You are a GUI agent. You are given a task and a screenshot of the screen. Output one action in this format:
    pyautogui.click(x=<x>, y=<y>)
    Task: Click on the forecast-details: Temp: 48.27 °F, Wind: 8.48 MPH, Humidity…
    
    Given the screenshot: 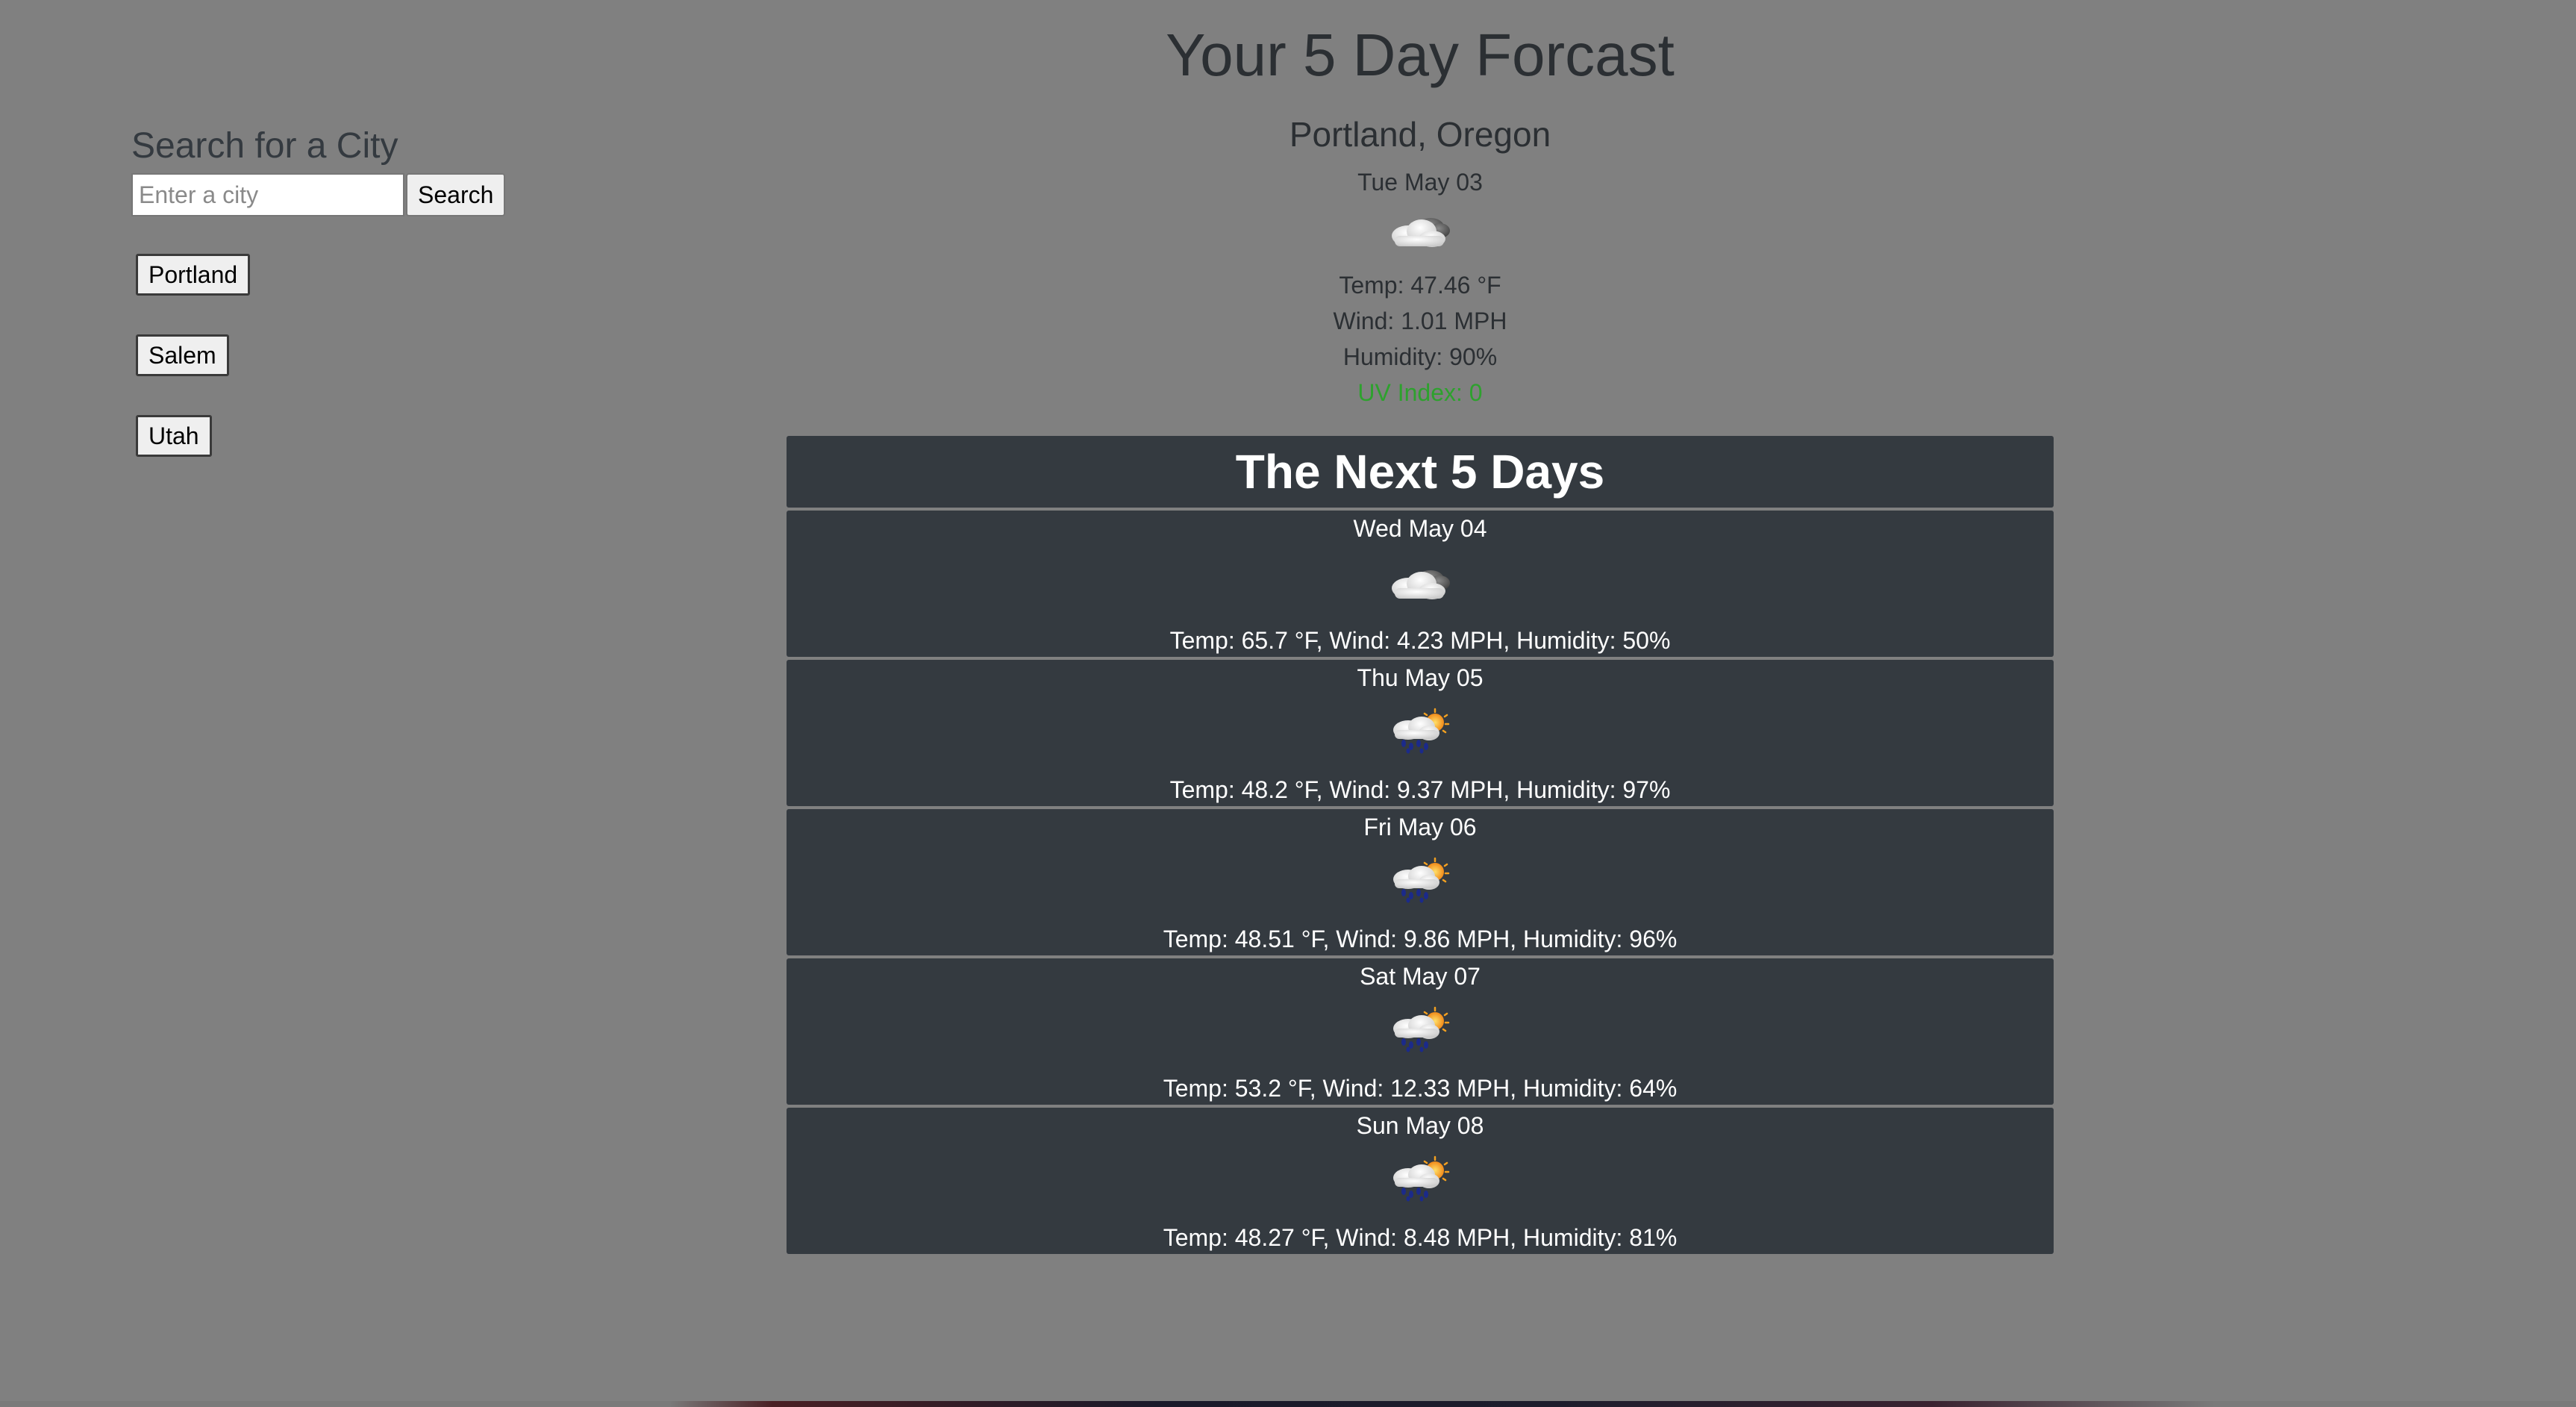 What is the action you would take?
    pyautogui.click(x=1420, y=1237)
    